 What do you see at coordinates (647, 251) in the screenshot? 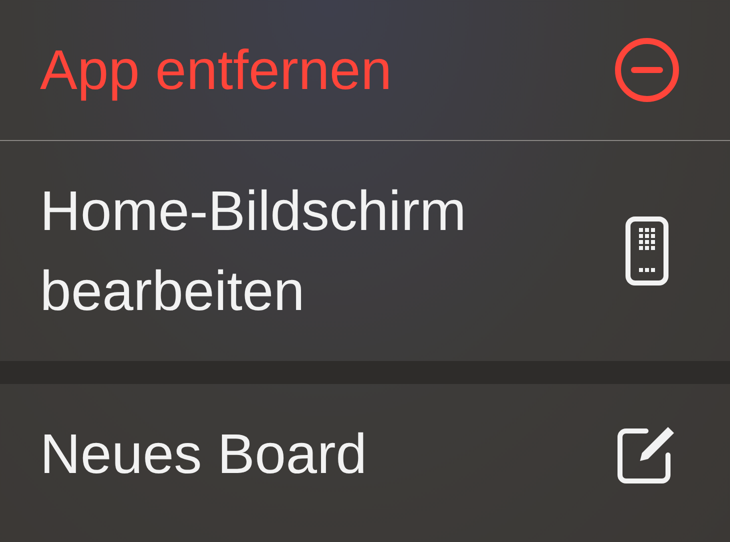
I see `phone-grid-icon` at bounding box center [647, 251].